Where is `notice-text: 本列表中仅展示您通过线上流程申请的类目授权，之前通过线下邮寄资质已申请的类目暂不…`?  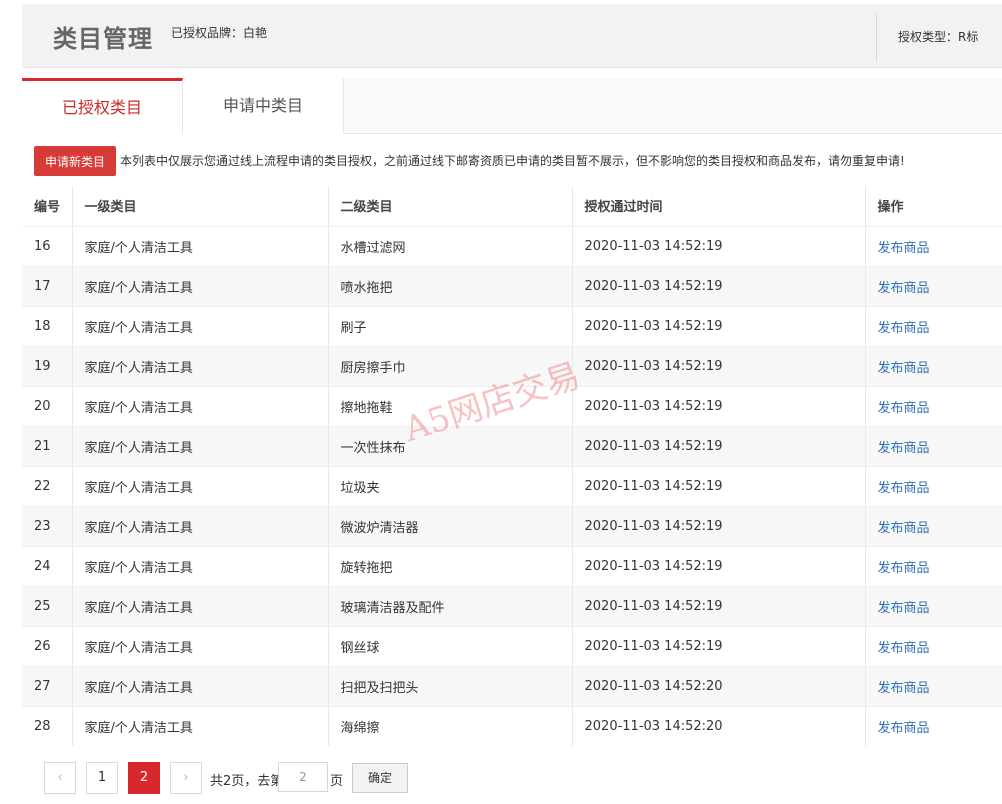 notice-text: 本列表中仅展示您通过线上流程申请的类目授权，之前通过线下邮寄资质已申请的类目暂不… is located at coordinates (512, 161).